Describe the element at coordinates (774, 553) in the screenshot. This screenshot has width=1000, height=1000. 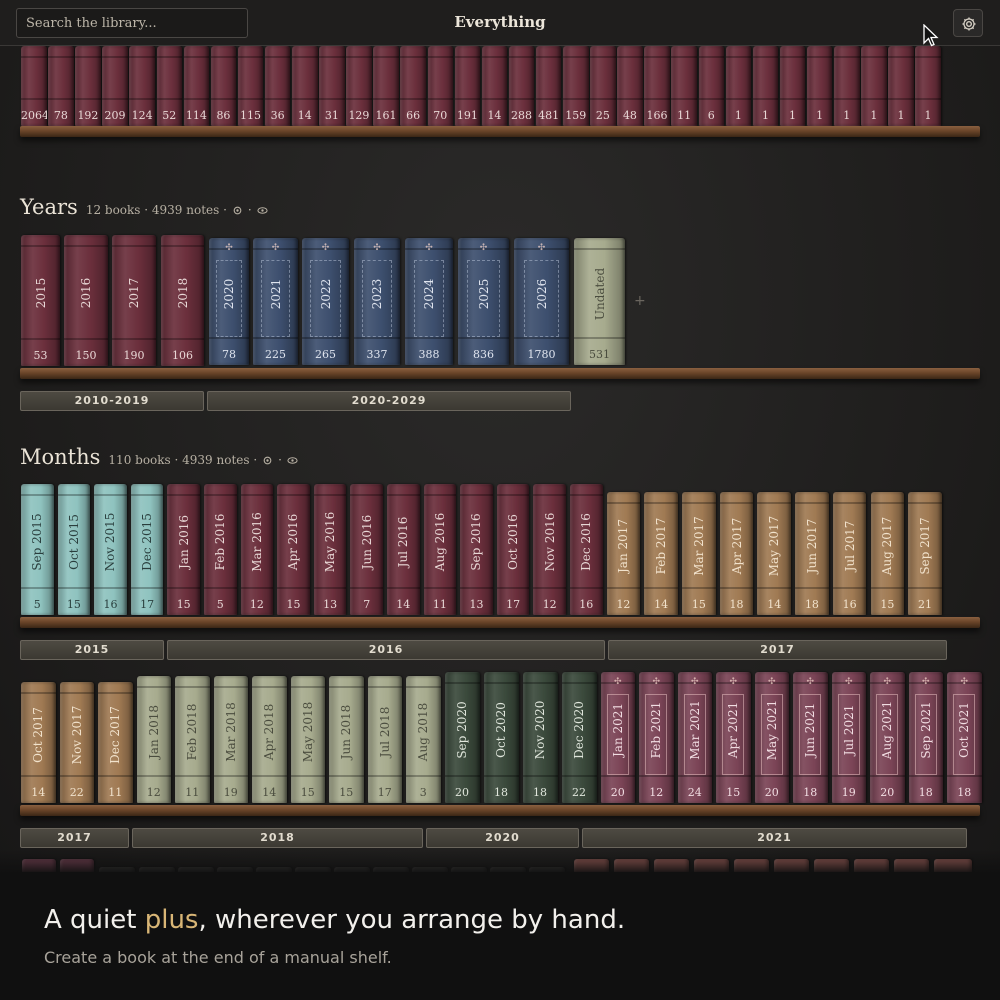
I see `book-spine: May 2017 14` at that location.